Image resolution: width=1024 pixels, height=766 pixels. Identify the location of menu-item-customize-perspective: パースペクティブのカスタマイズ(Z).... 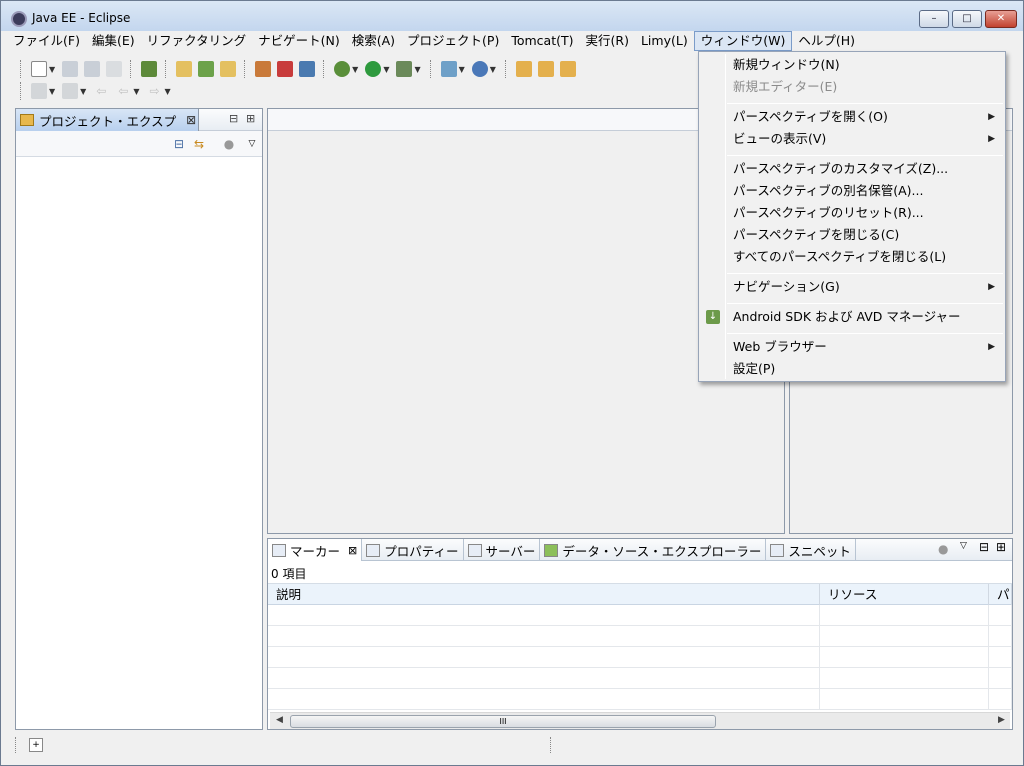
(840, 169).